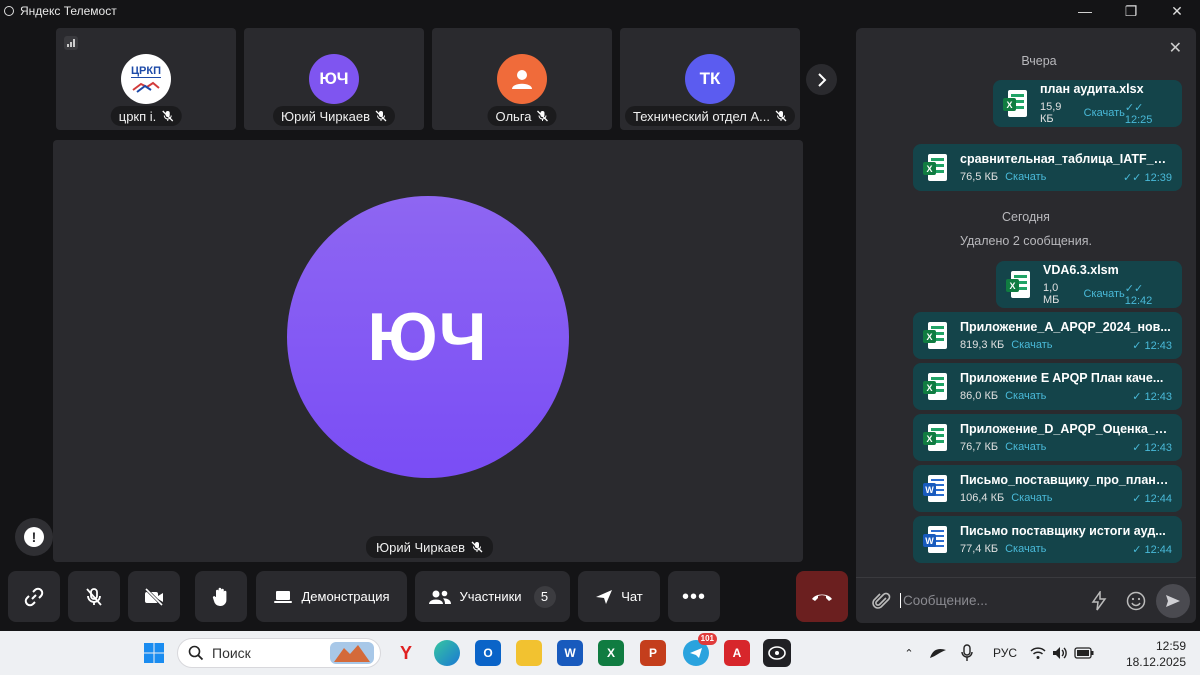 The width and height of the screenshot is (1200, 675). I want to click on close-window-button: ✕, so click(1177, 11).